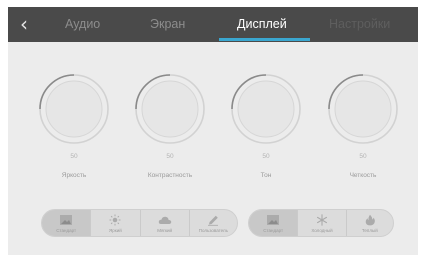 The image size is (425, 262). I want to click on color-temp-standard: Стандарт, so click(274, 223).